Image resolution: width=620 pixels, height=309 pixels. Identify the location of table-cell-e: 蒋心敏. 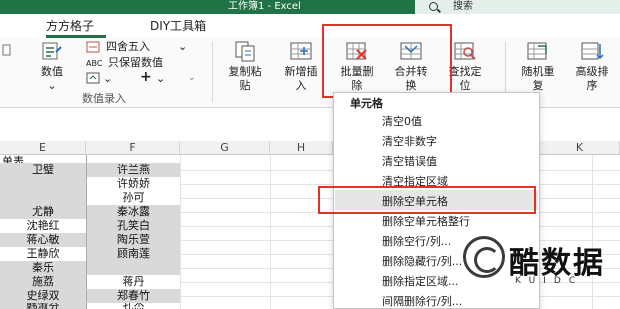
(43, 240).